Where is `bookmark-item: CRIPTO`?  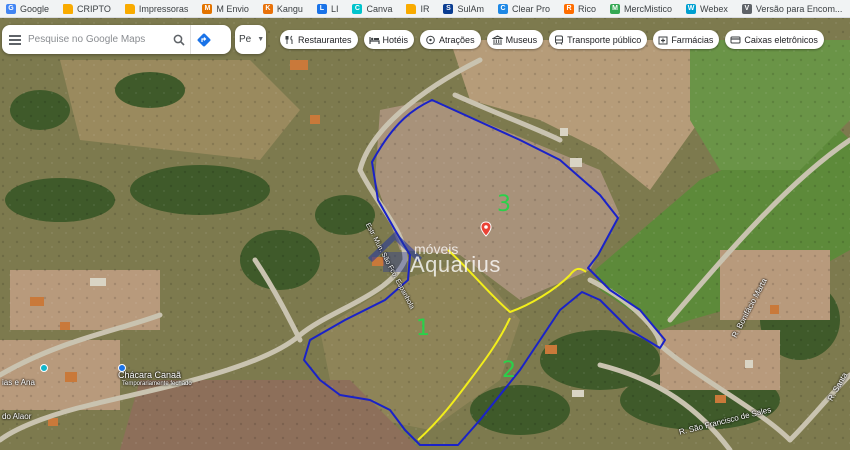 bookmark-item: CRIPTO is located at coordinates (87, 8).